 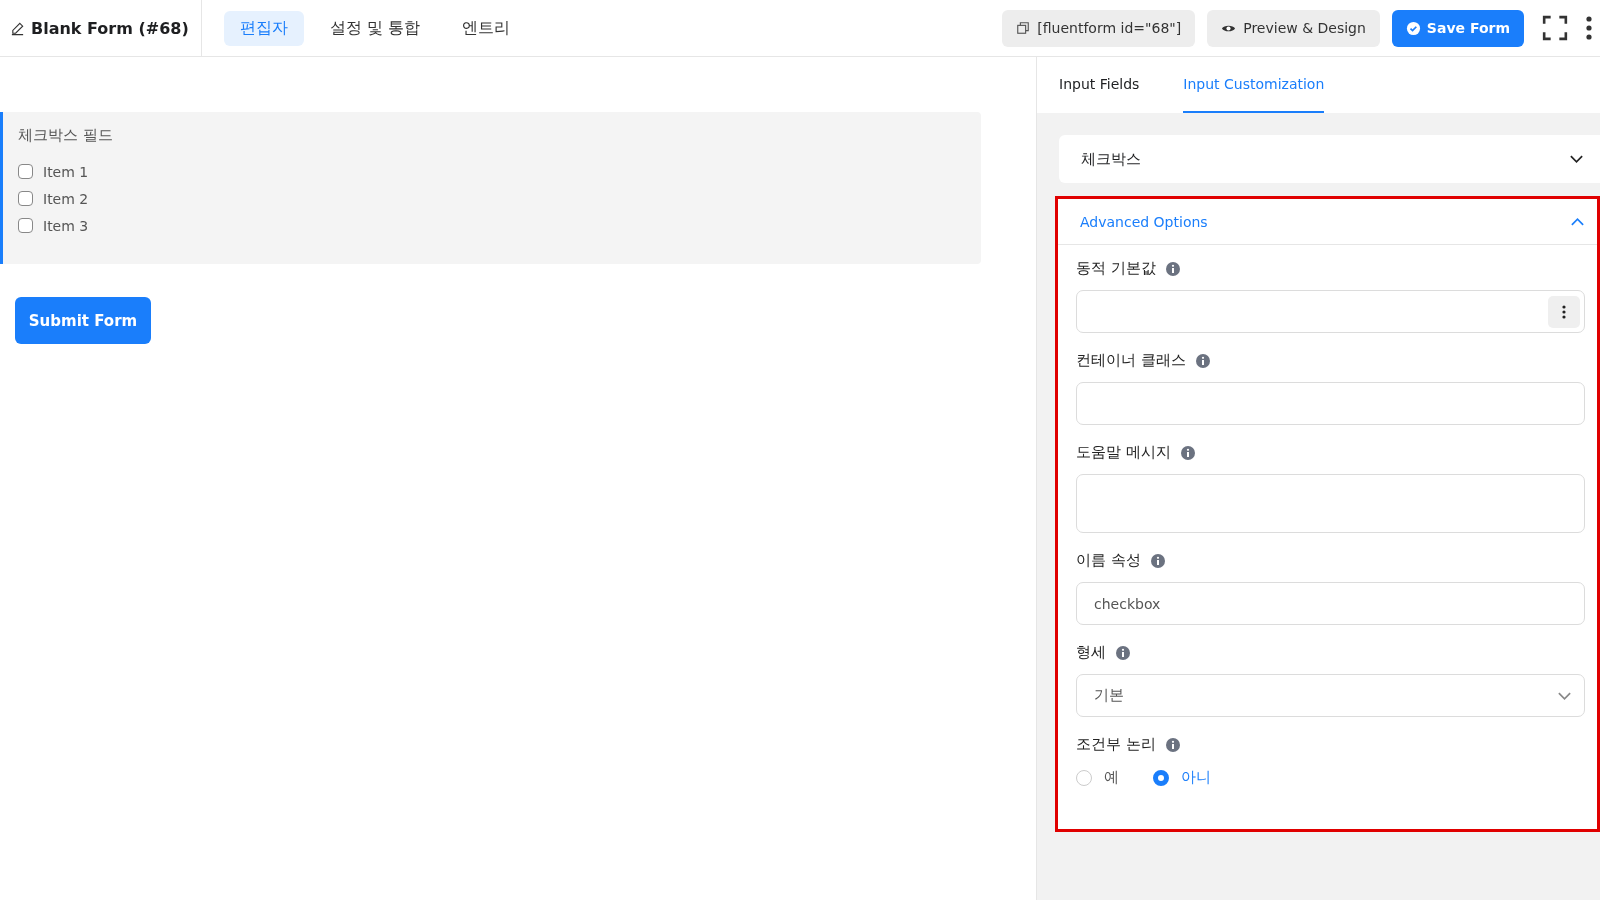 What do you see at coordinates (66, 198) in the screenshot?
I see `option-label: Item 2` at bounding box center [66, 198].